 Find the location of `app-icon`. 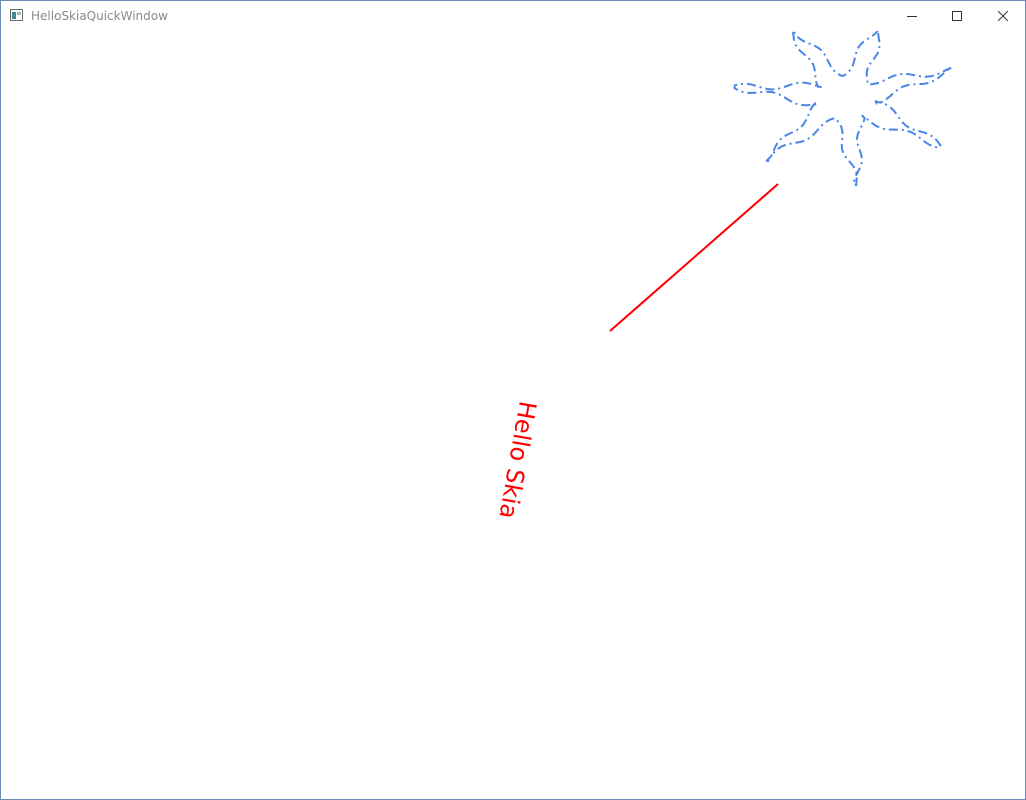

app-icon is located at coordinates (16, 15).